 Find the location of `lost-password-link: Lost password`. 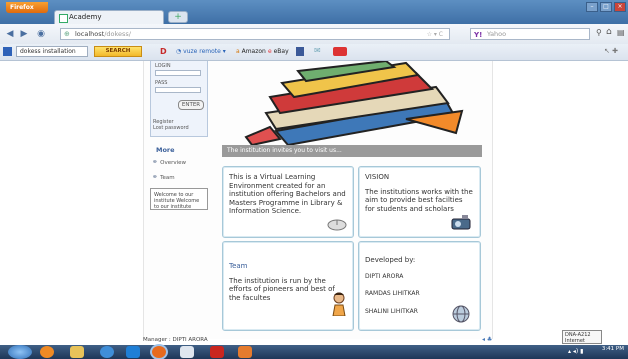

lost-password-link: Lost password is located at coordinates (171, 128).